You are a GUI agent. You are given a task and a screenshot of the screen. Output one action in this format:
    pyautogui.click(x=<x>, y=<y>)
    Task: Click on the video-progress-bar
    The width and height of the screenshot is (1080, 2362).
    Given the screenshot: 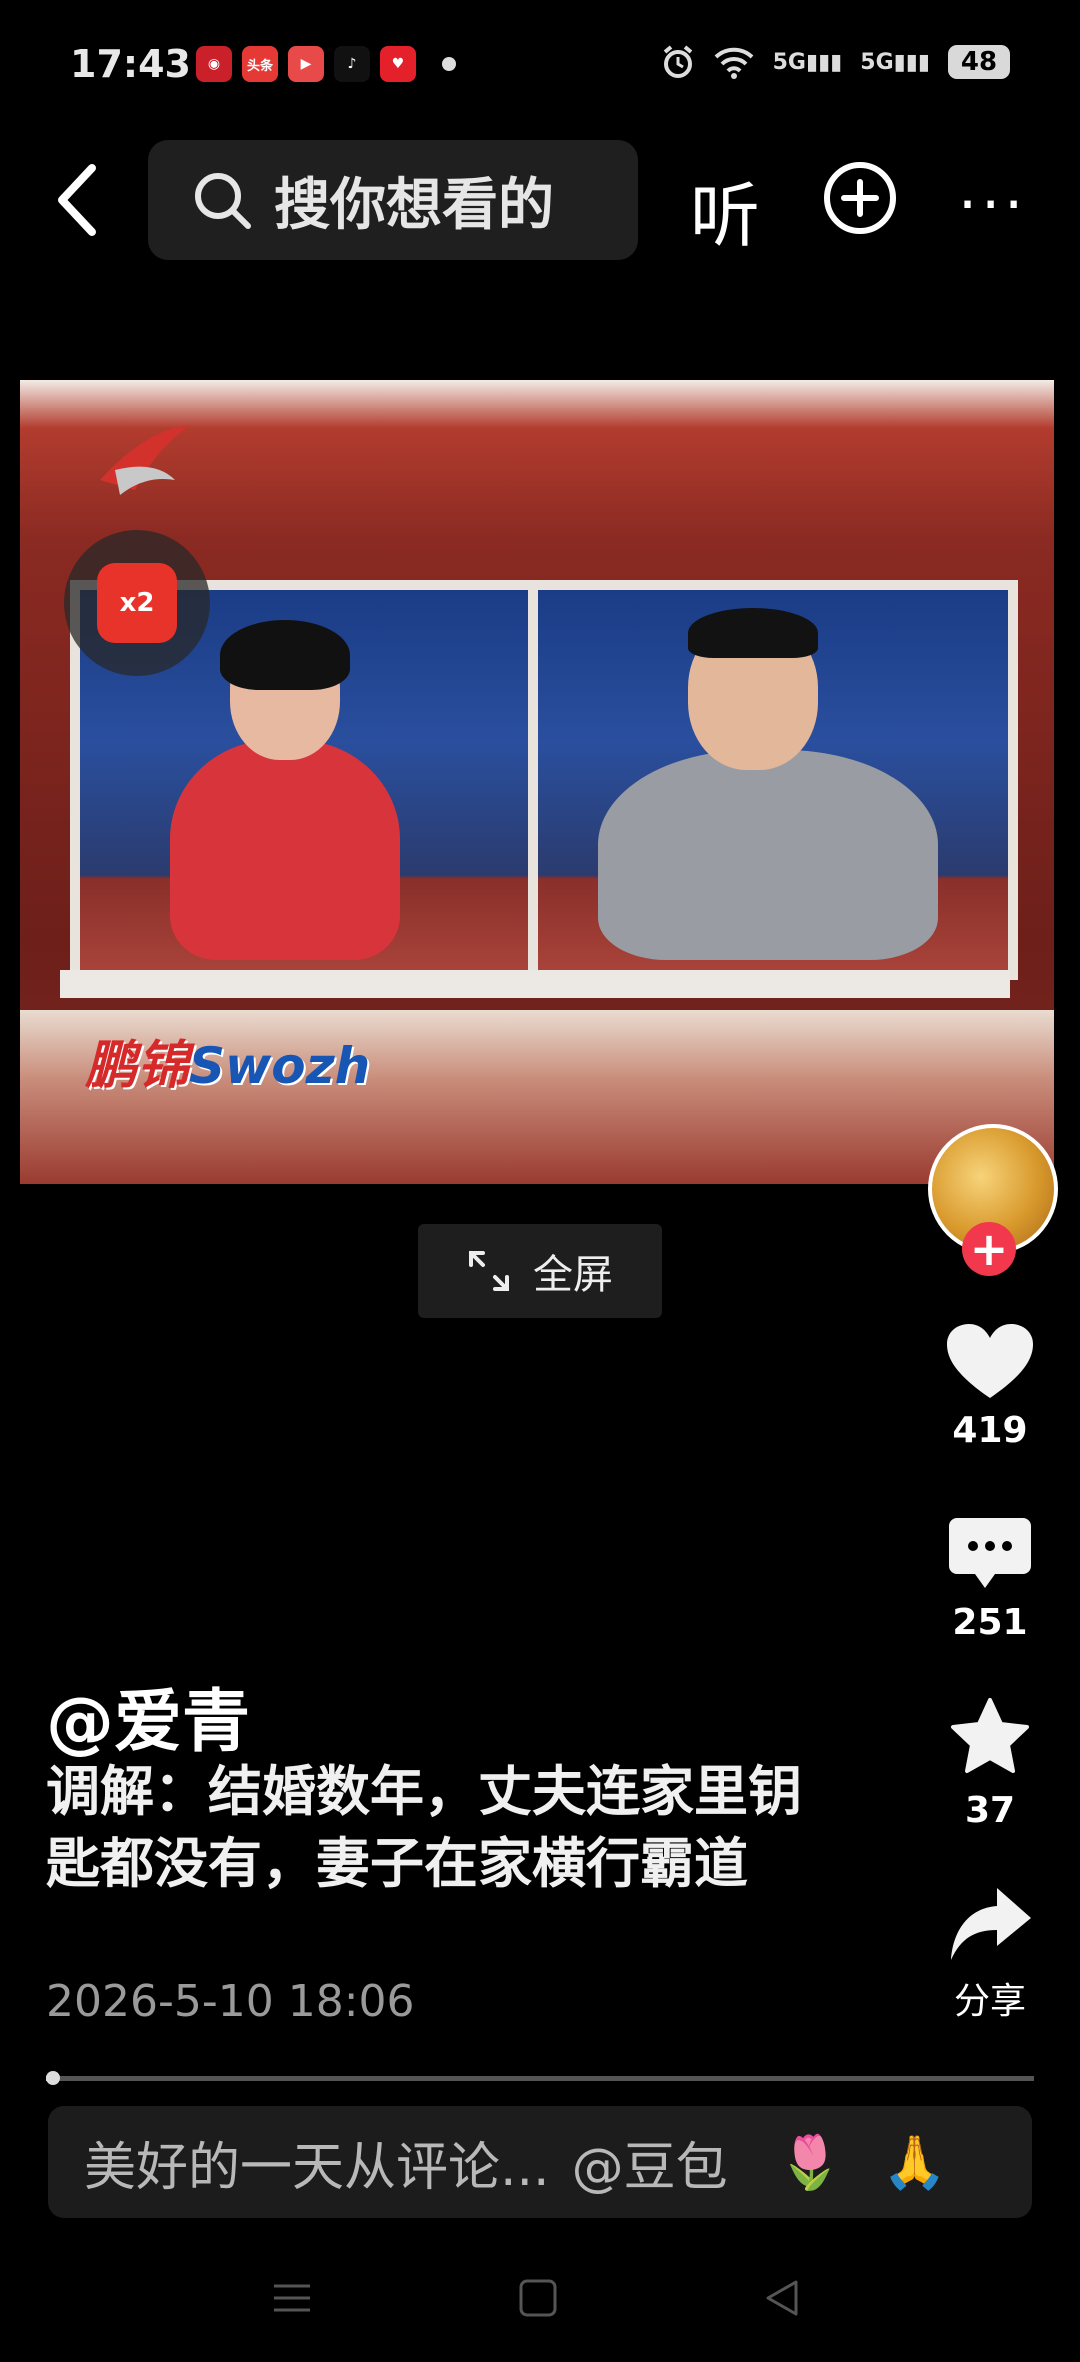 What is the action you would take?
    pyautogui.click(x=540, y=2078)
    